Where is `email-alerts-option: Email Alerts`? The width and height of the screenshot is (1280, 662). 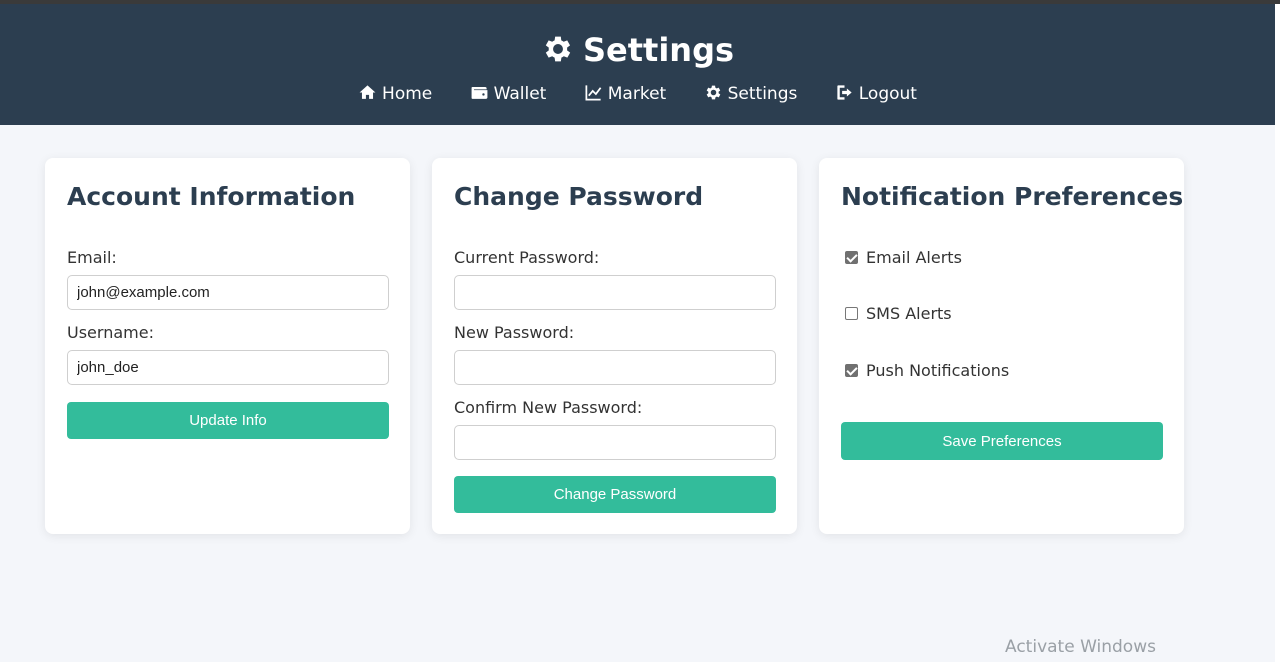 email-alerts-option: Email Alerts is located at coordinates (903, 257).